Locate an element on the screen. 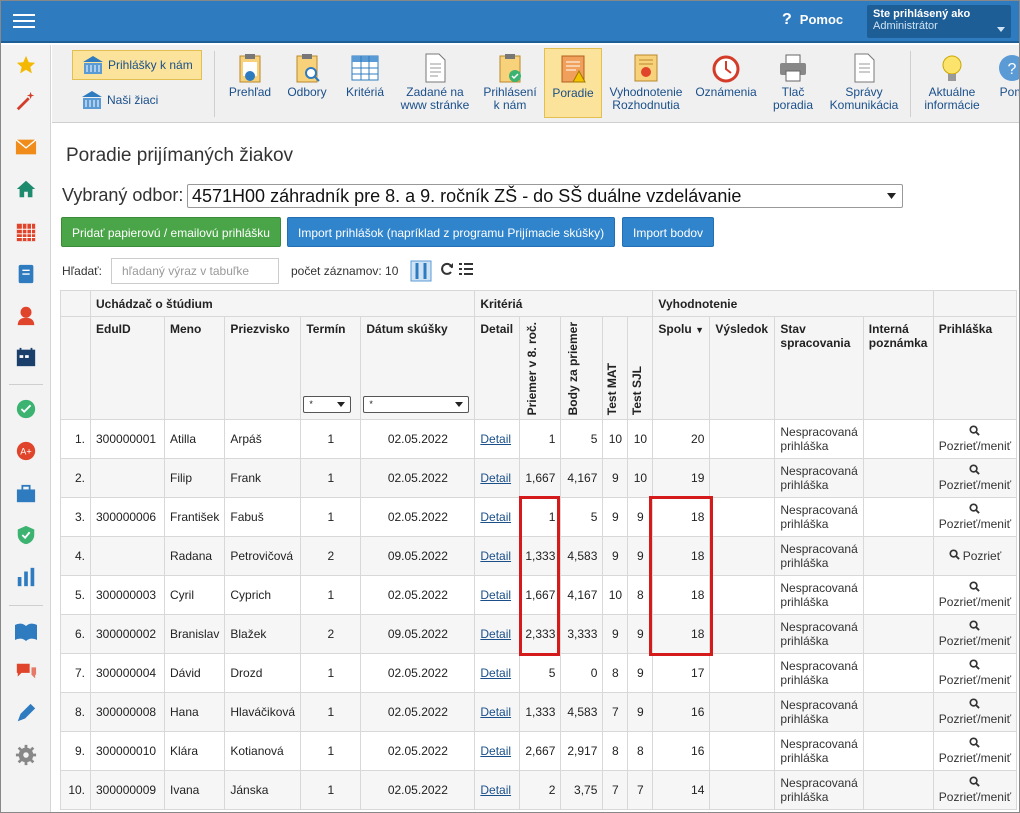 The image size is (1020, 813). col-priemer: Priemer v 8. roč. is located at coordinates (540, 368).